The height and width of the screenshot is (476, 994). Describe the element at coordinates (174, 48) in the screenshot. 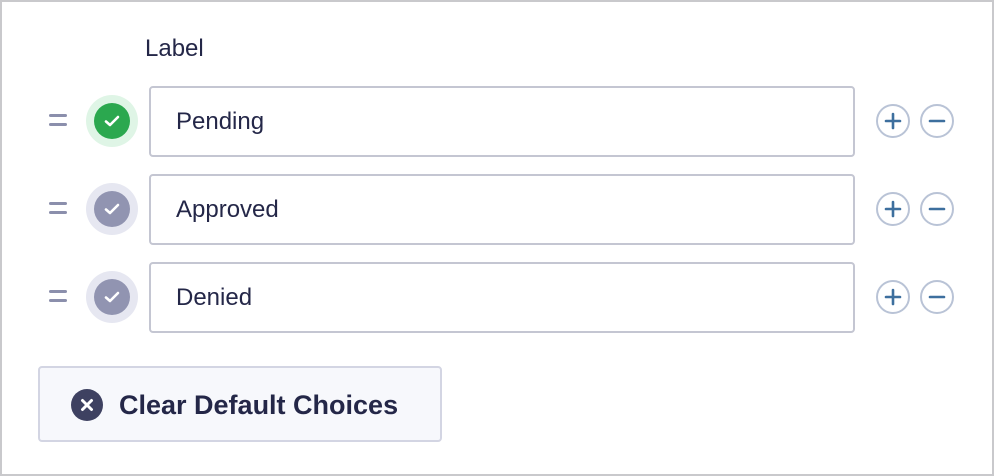

I see `column-label: Label` at that location.